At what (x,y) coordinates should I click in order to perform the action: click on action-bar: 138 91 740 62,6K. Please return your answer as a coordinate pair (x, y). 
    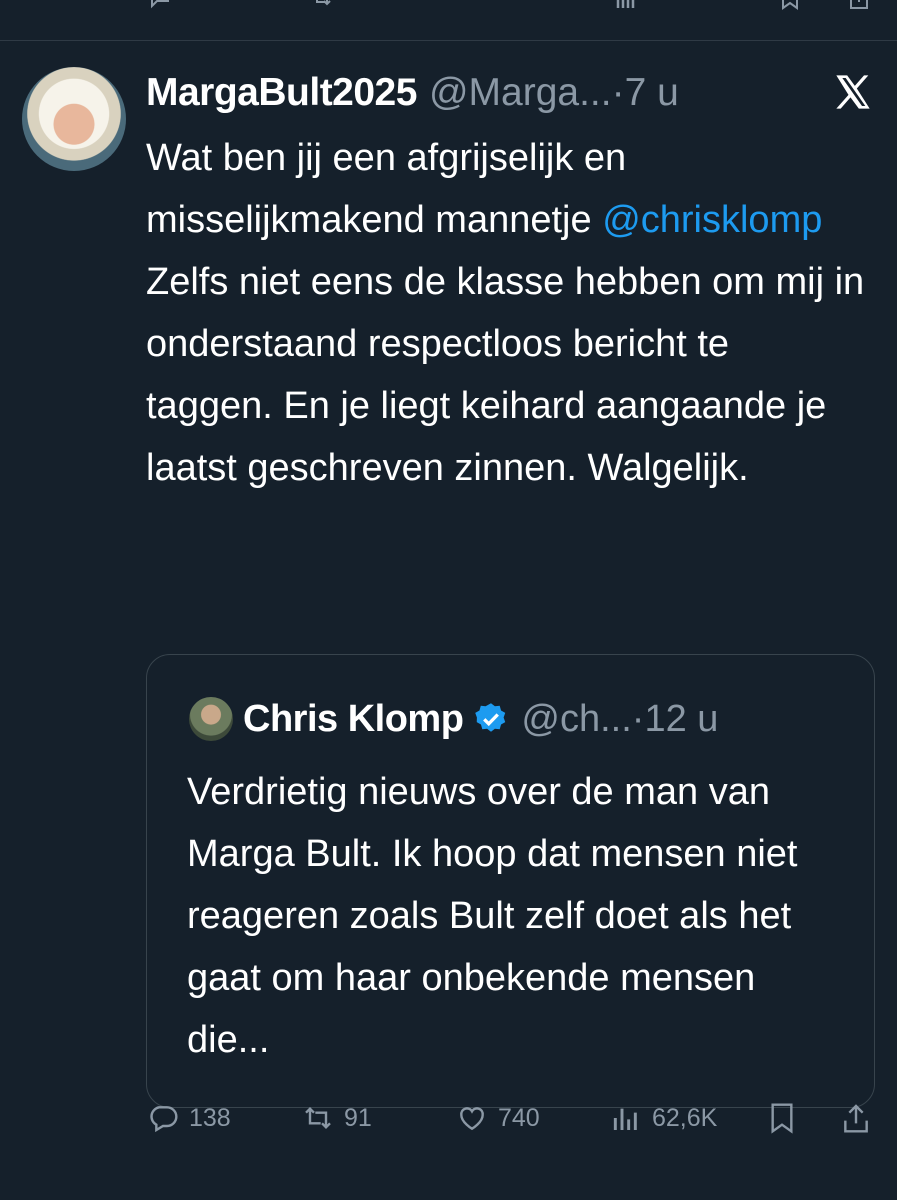
    Looking at the image, I should click on (448, 1118).